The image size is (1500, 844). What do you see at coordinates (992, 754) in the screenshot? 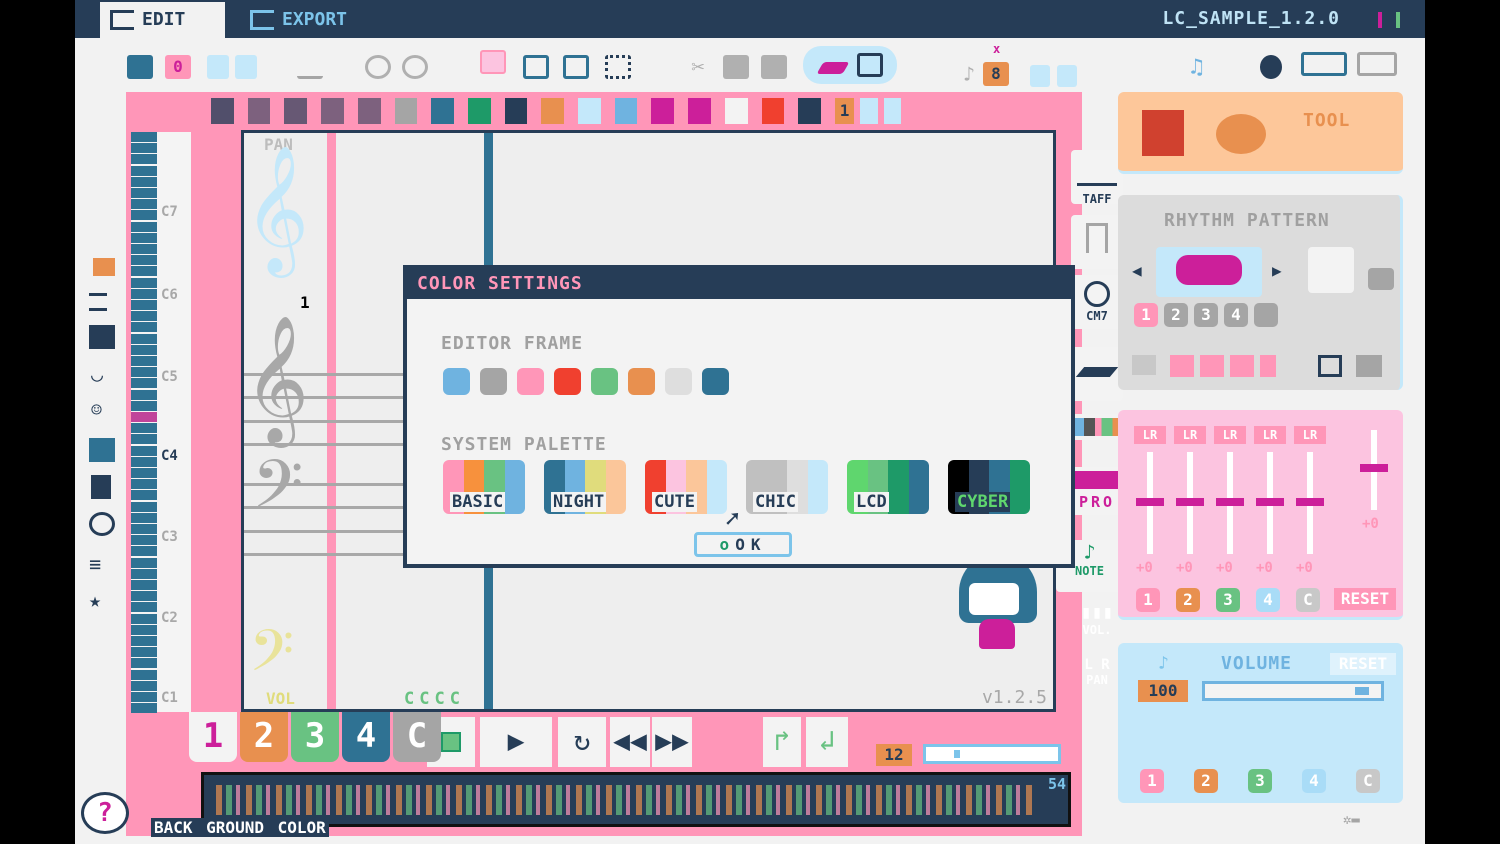
I see `timeline-scrollbar` at bounding box center [992, 754].